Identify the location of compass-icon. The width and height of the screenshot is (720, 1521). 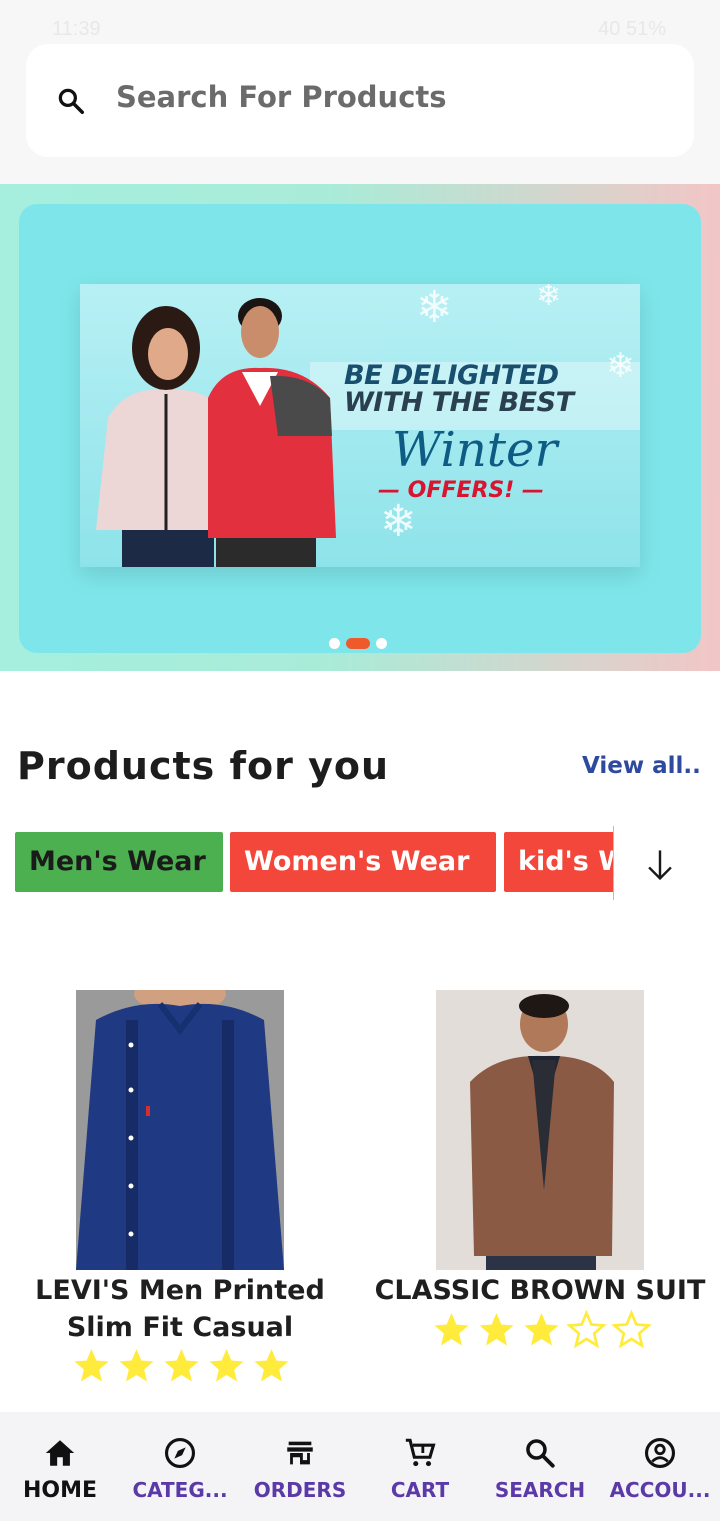
(180, 1453).